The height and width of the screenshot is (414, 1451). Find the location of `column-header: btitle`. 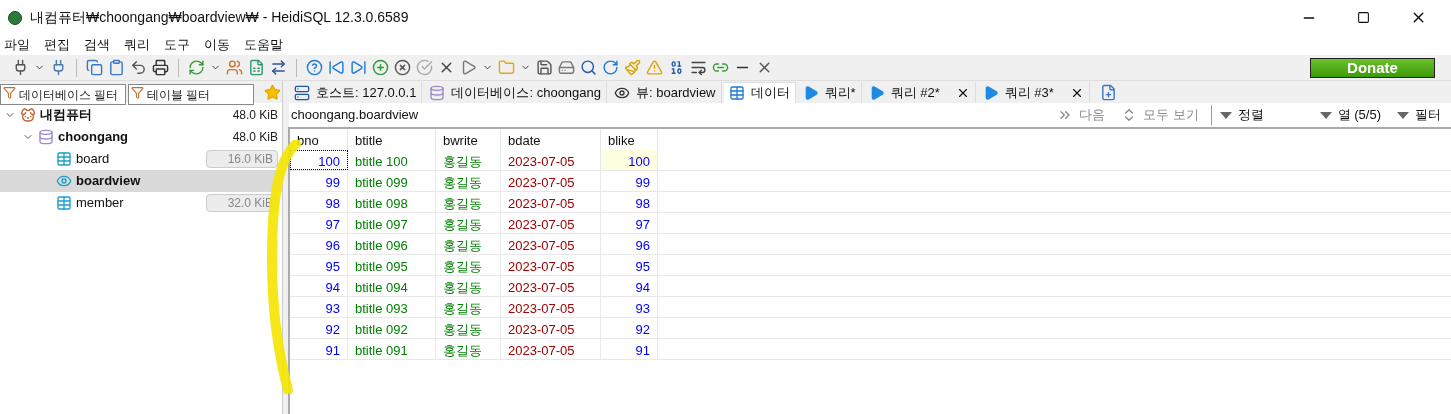

column-header: btitle is located at coordinates (392, 139).